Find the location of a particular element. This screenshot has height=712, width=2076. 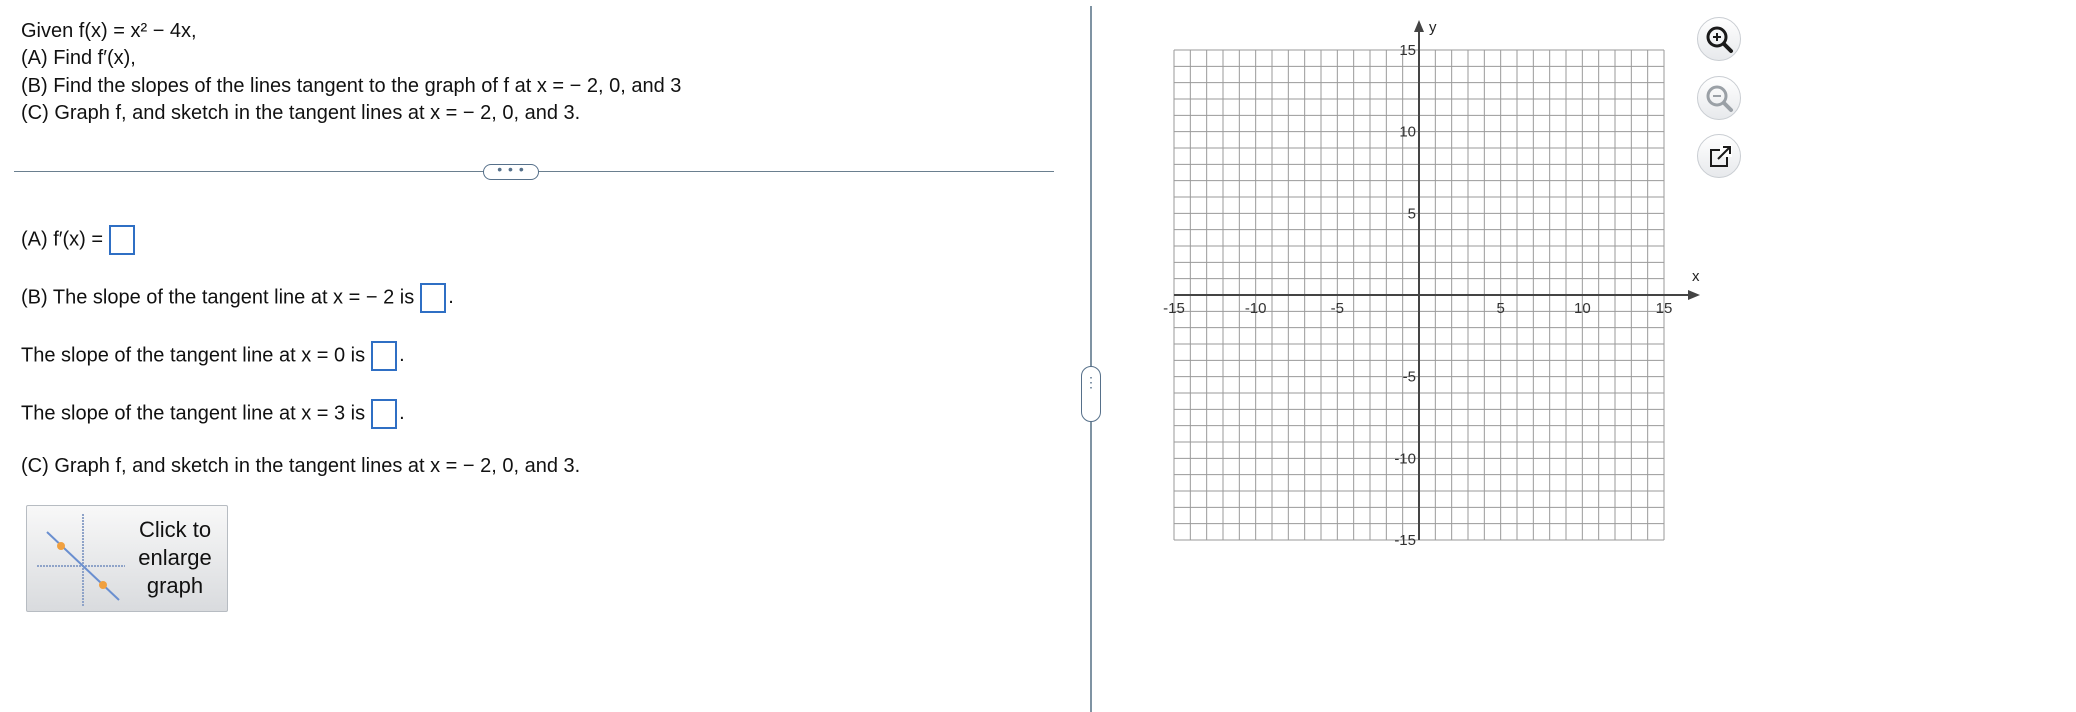

y-tick-label: 15 is located at coordinates (1407, 50).